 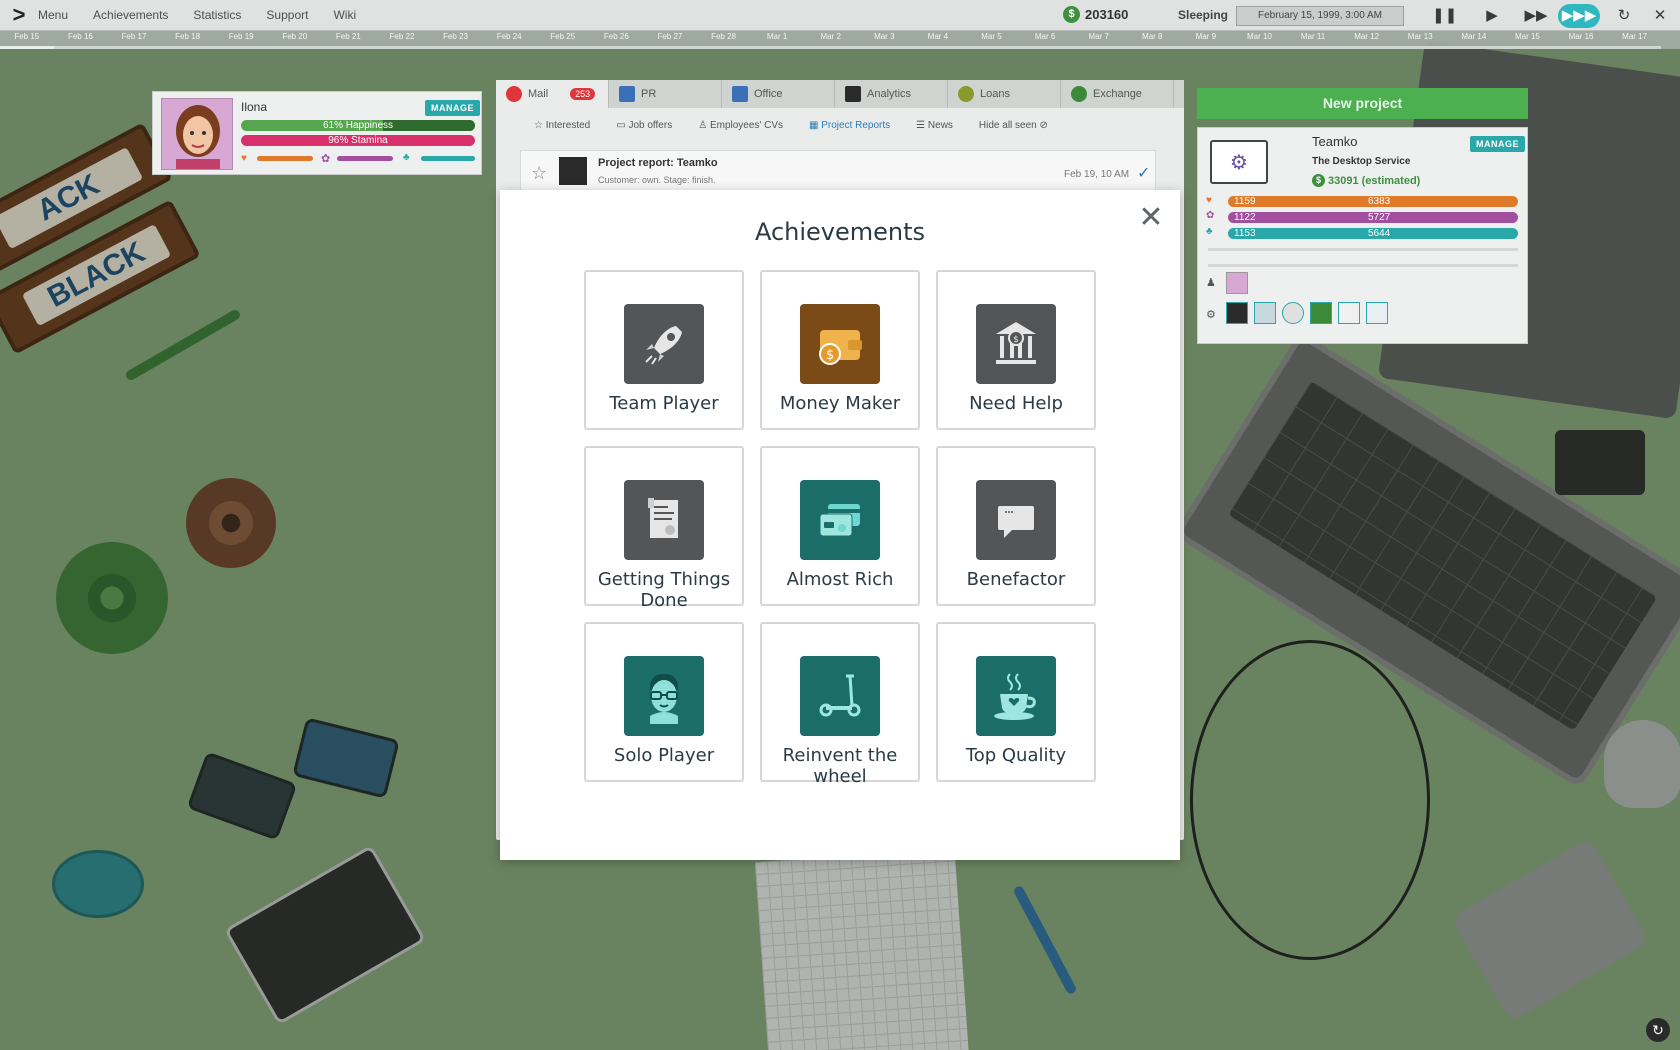 What do you see at coordinates (1016, 403) in the screenshot?
I see `achievement-label: Need Help` at bounding box center [1016, 403].